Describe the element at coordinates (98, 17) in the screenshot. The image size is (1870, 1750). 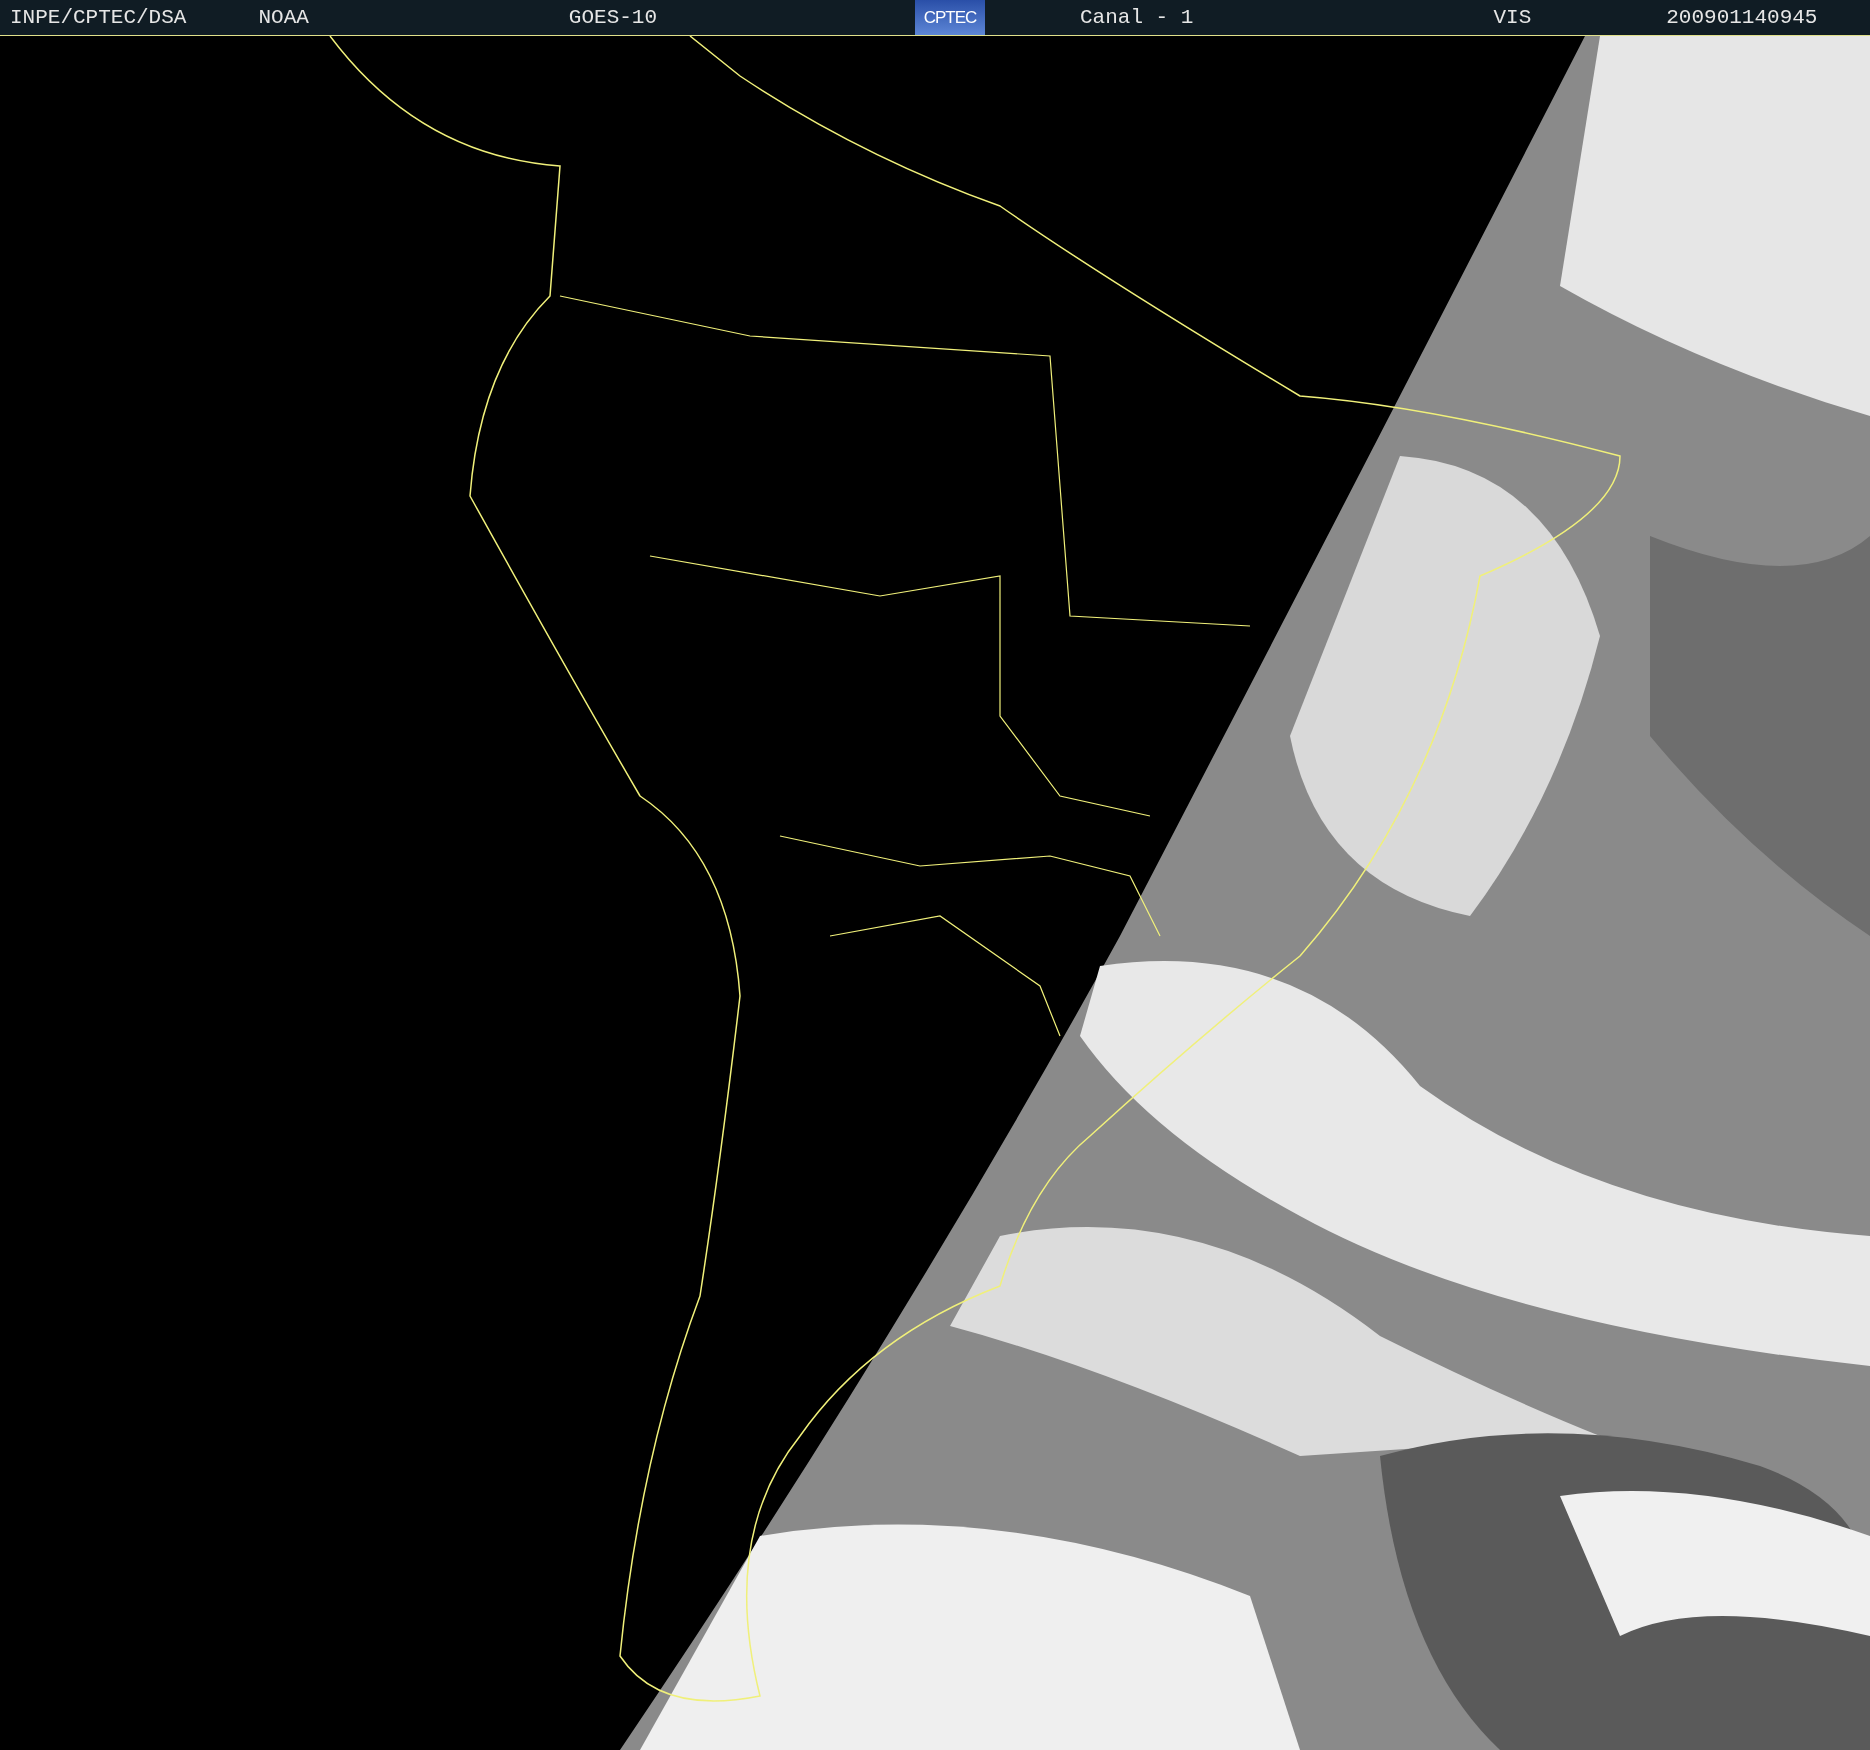
I see `header-label: INPE/CPTEC/DSA` at that location.